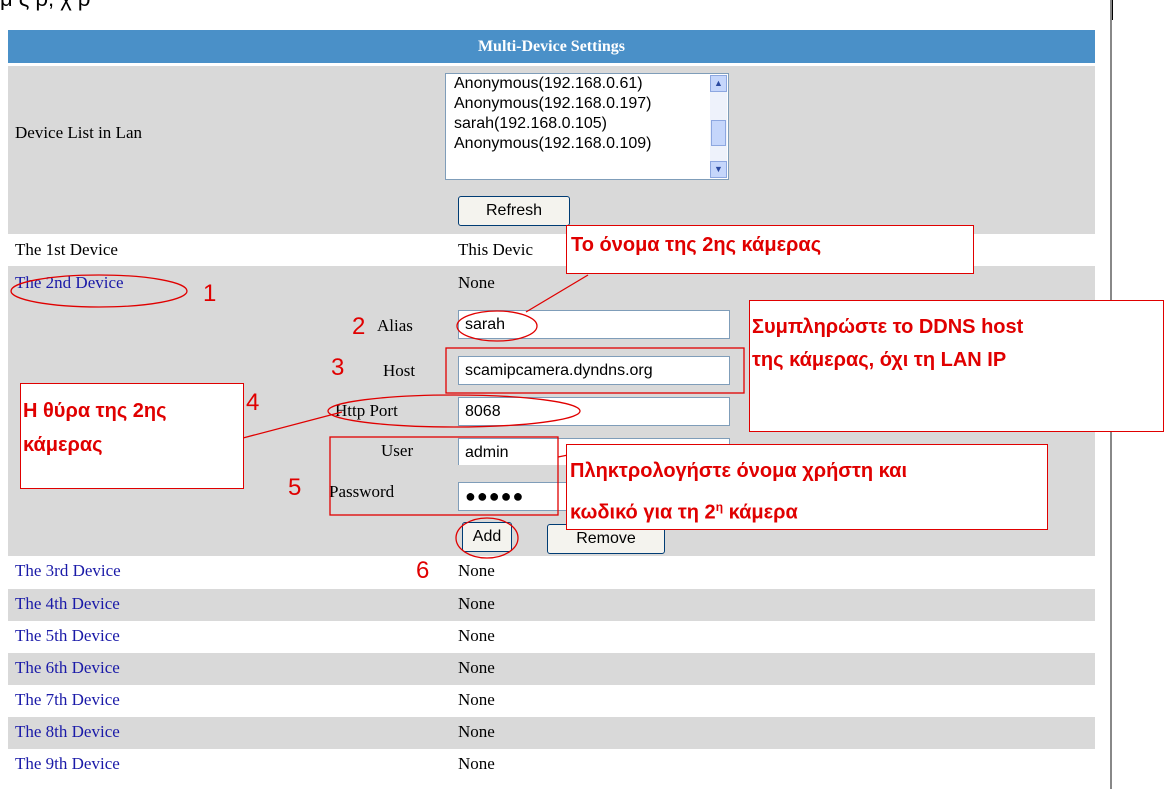 The height and width of the screenshot is (789, 1170). Describe the element at coordinates (444, 476) in the screenshot. I see `highlight-user-password` at that location.